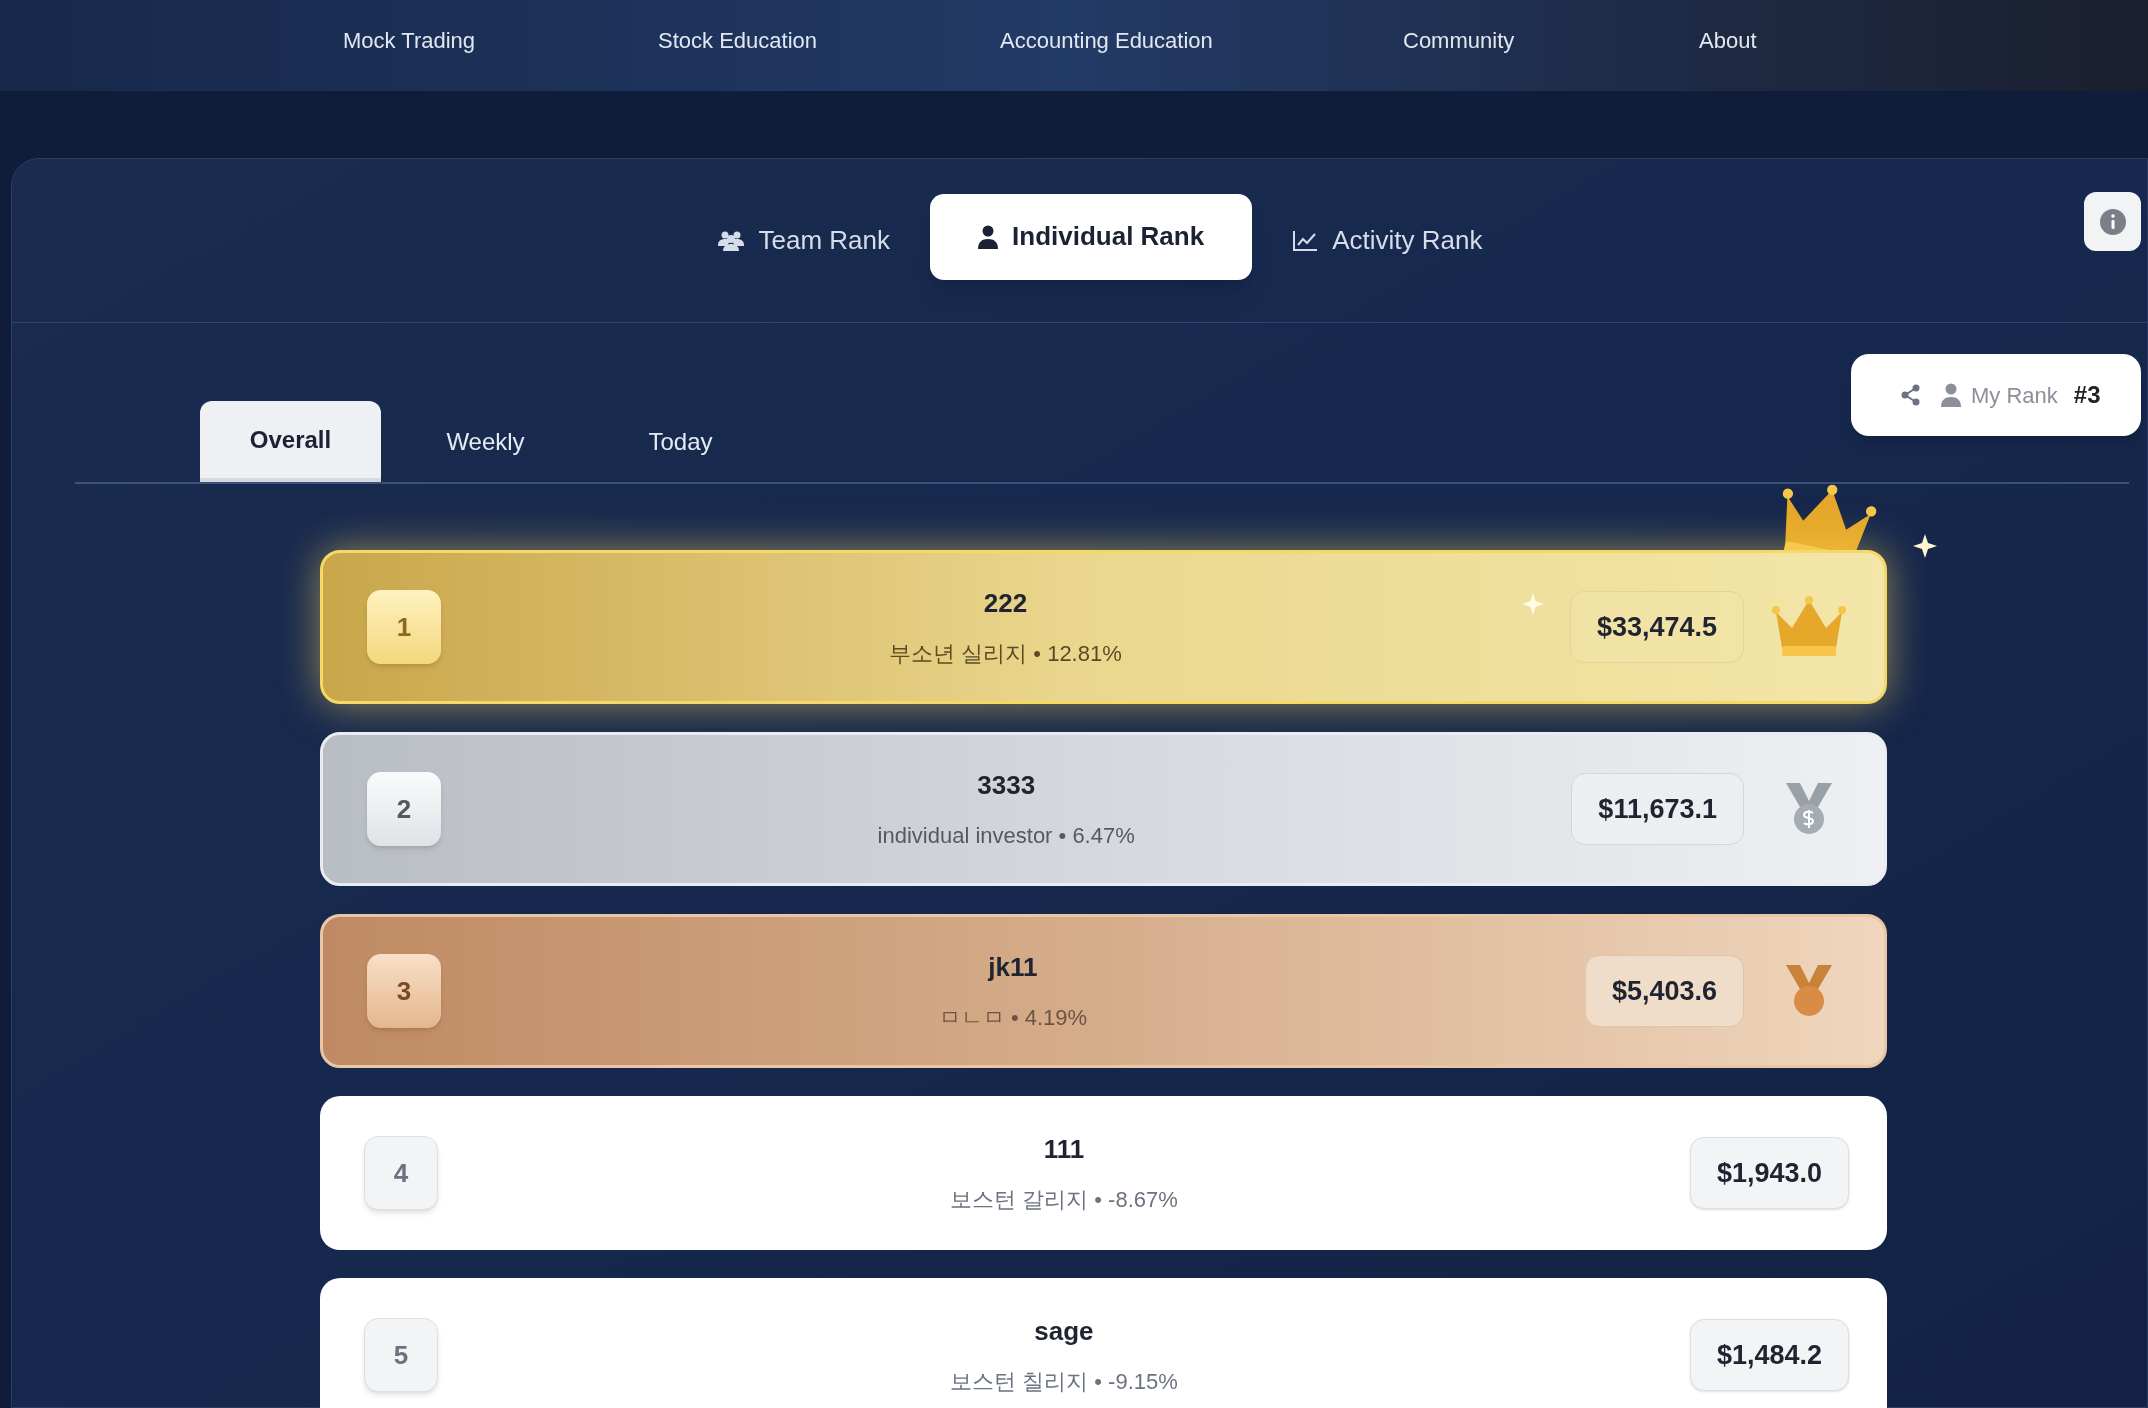 This screenshot has height=1408, width=2148. I want to click on portfolio-value: $1,484.2, so click(1769, 1355).